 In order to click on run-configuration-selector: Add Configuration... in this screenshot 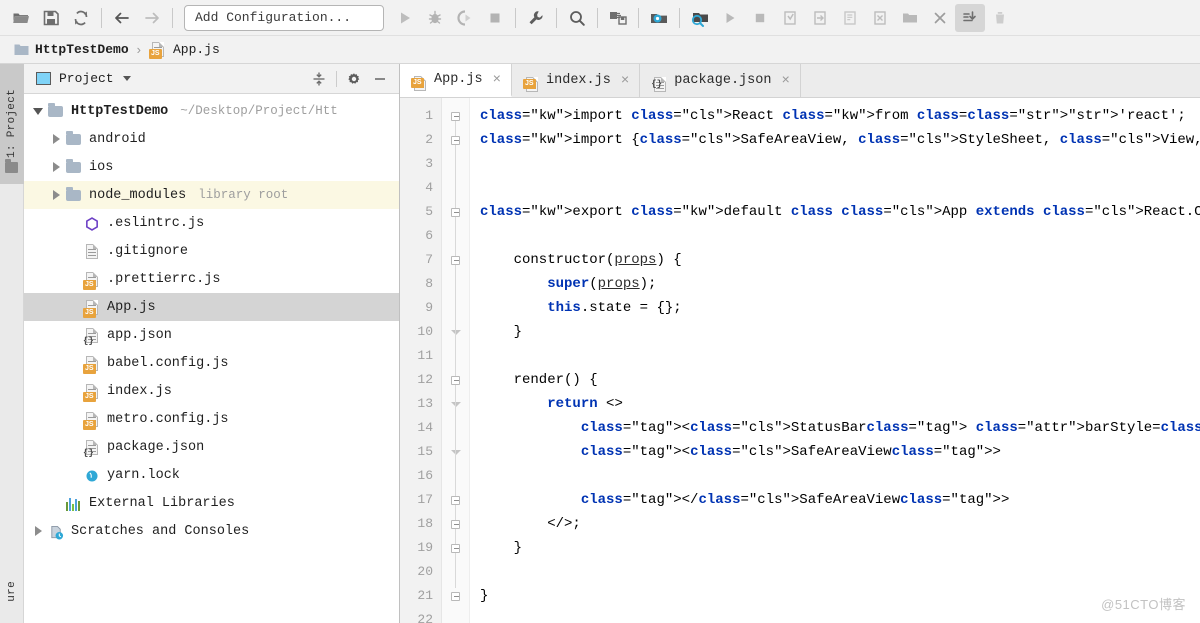, I will do `click(284, 17)`.